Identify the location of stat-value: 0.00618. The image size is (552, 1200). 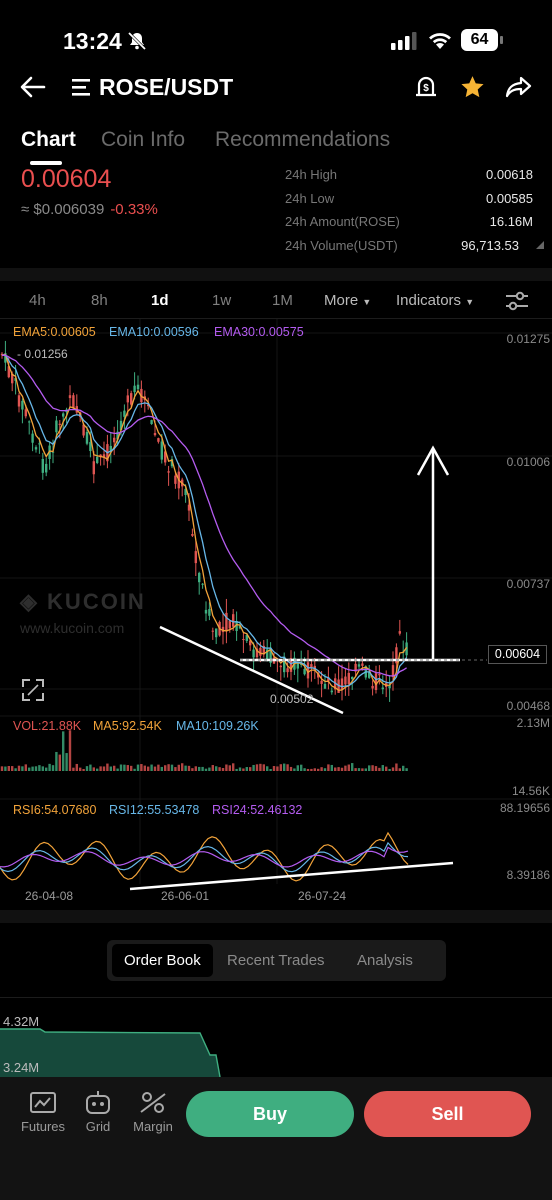
(509, 174).